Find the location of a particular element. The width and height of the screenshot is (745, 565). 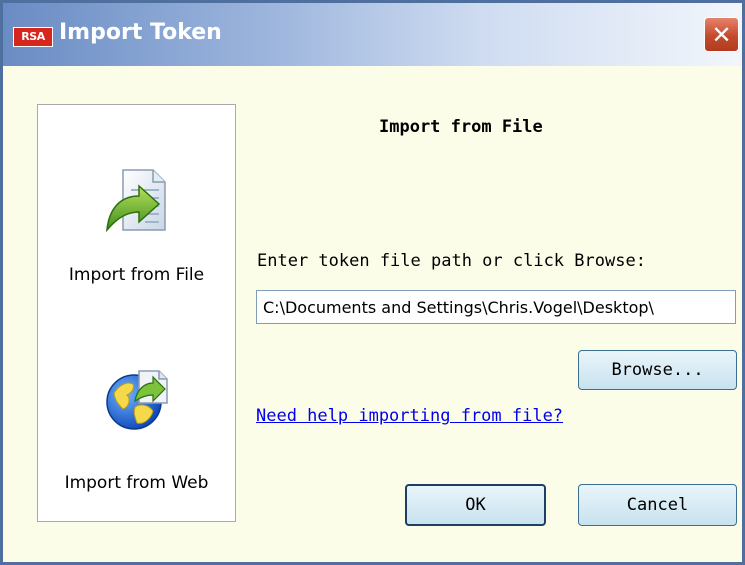

close-button: ✕ is located at coordinates (721, 34).